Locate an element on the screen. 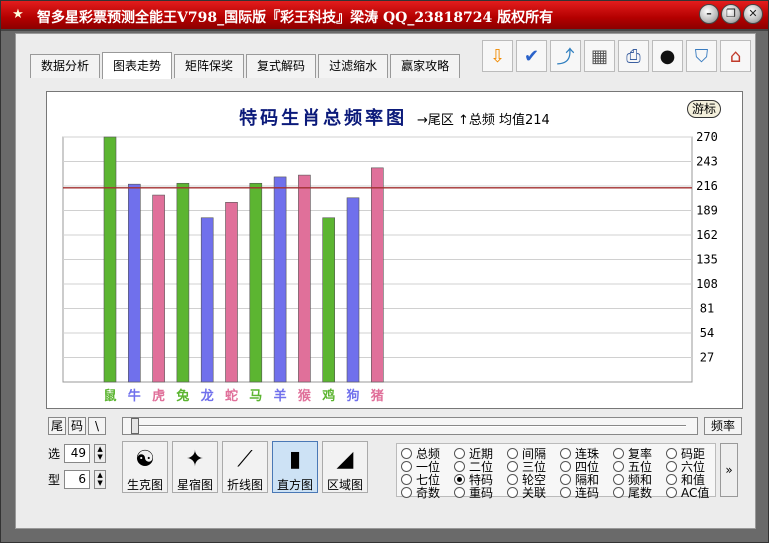  view-icon-4-icon: ▮ is located at coordinates (295, 459).